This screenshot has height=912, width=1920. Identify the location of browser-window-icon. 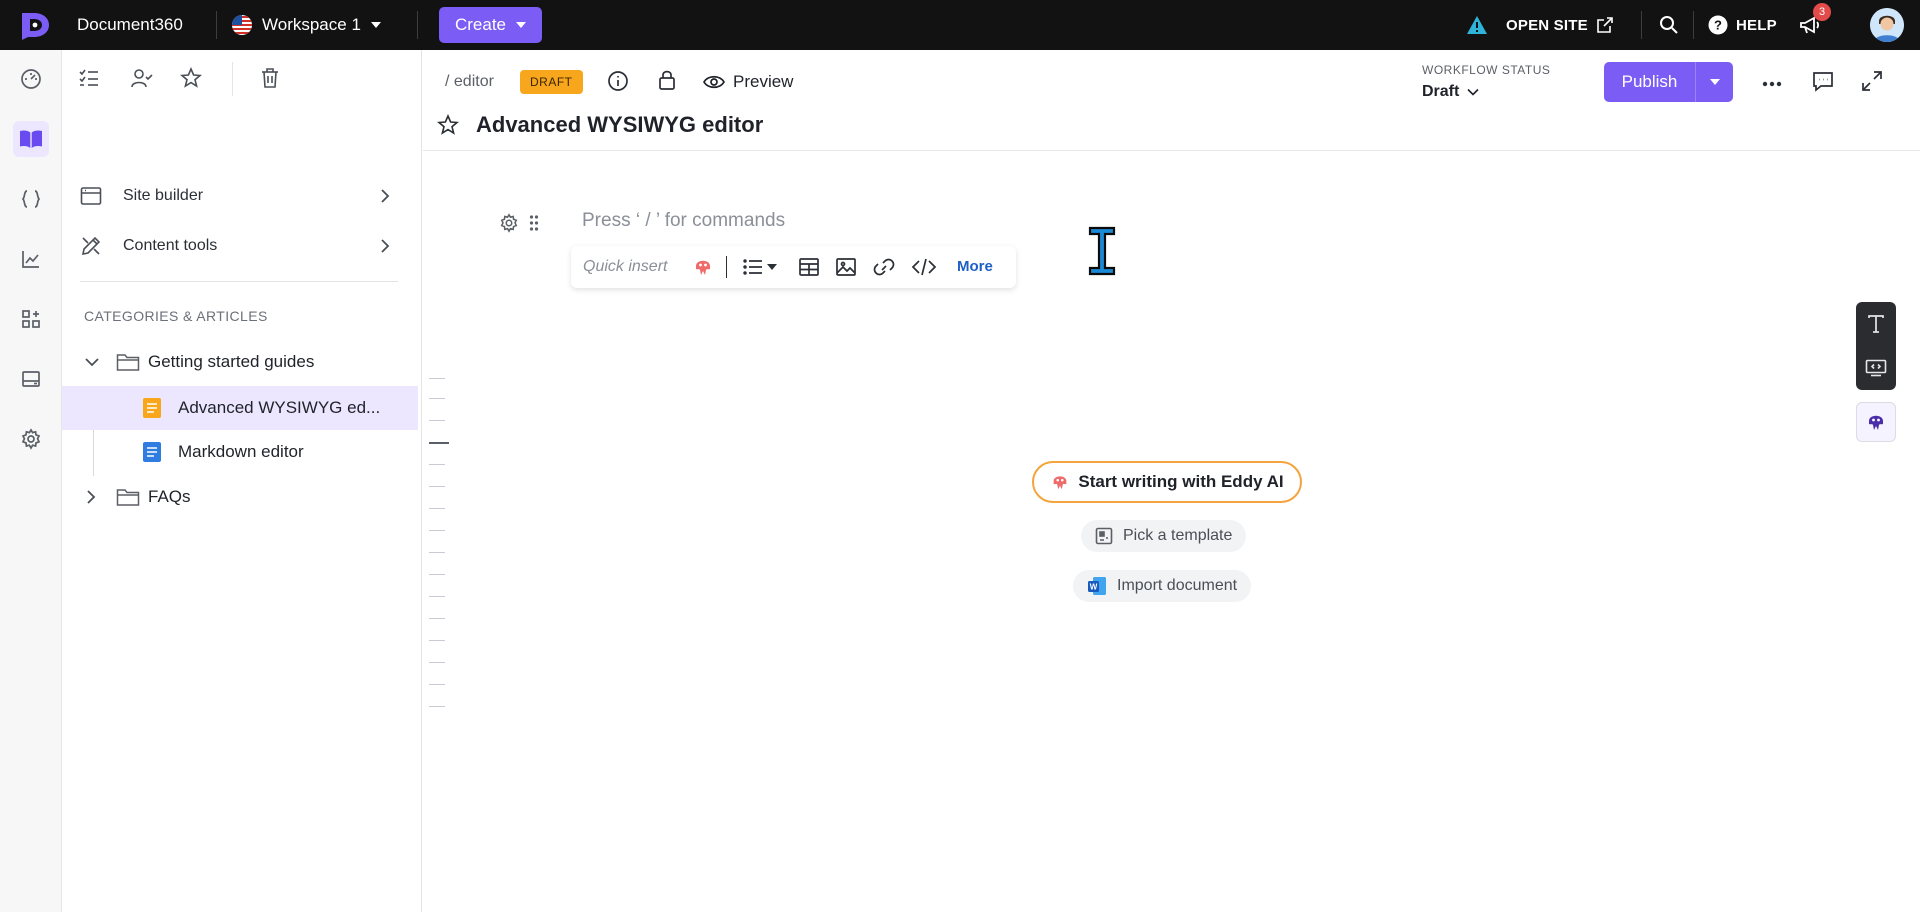
(91, 196).